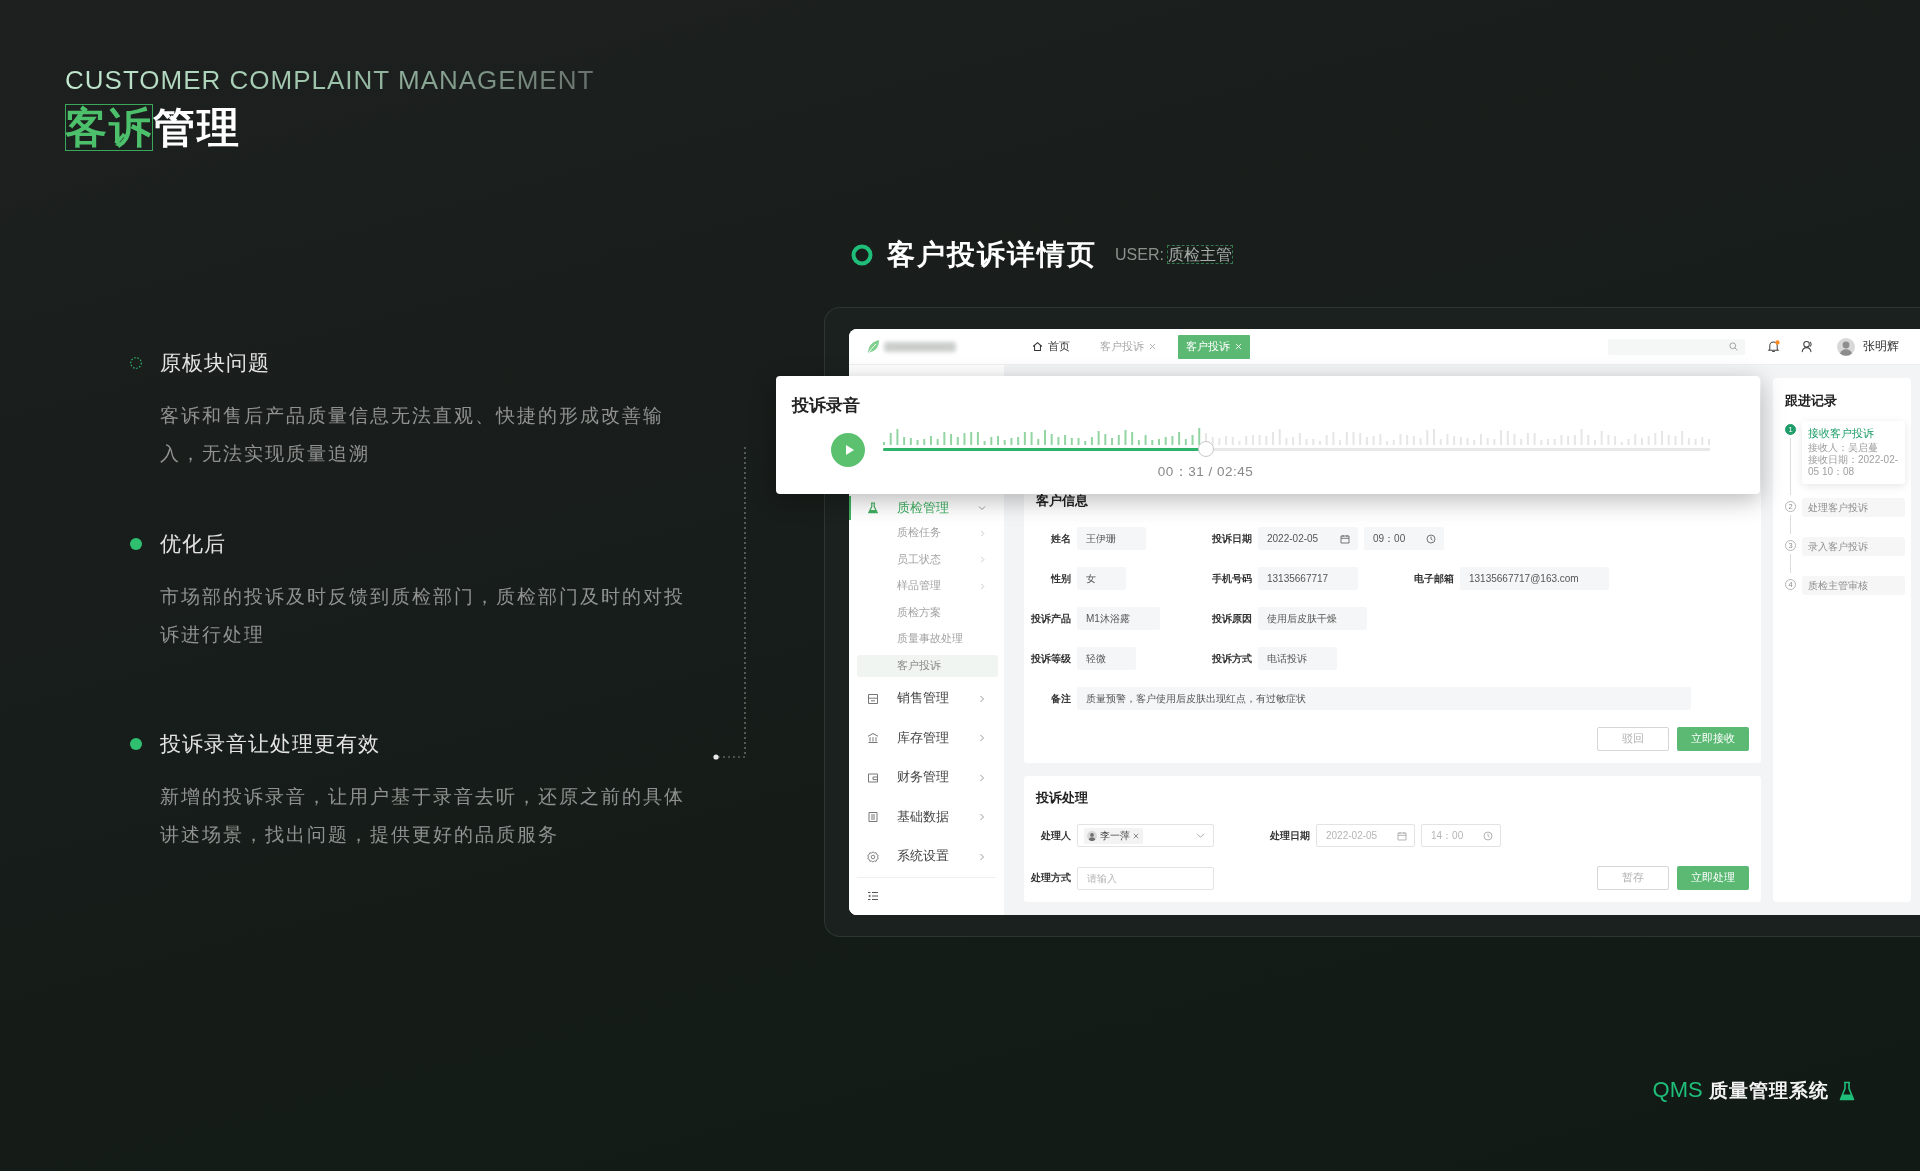 The image size is (1920, 1171). What do you see at coordinates (927, 533) in the screenshot?
I see `submenu-item: 质检任务` at bounding box center [927, 533].